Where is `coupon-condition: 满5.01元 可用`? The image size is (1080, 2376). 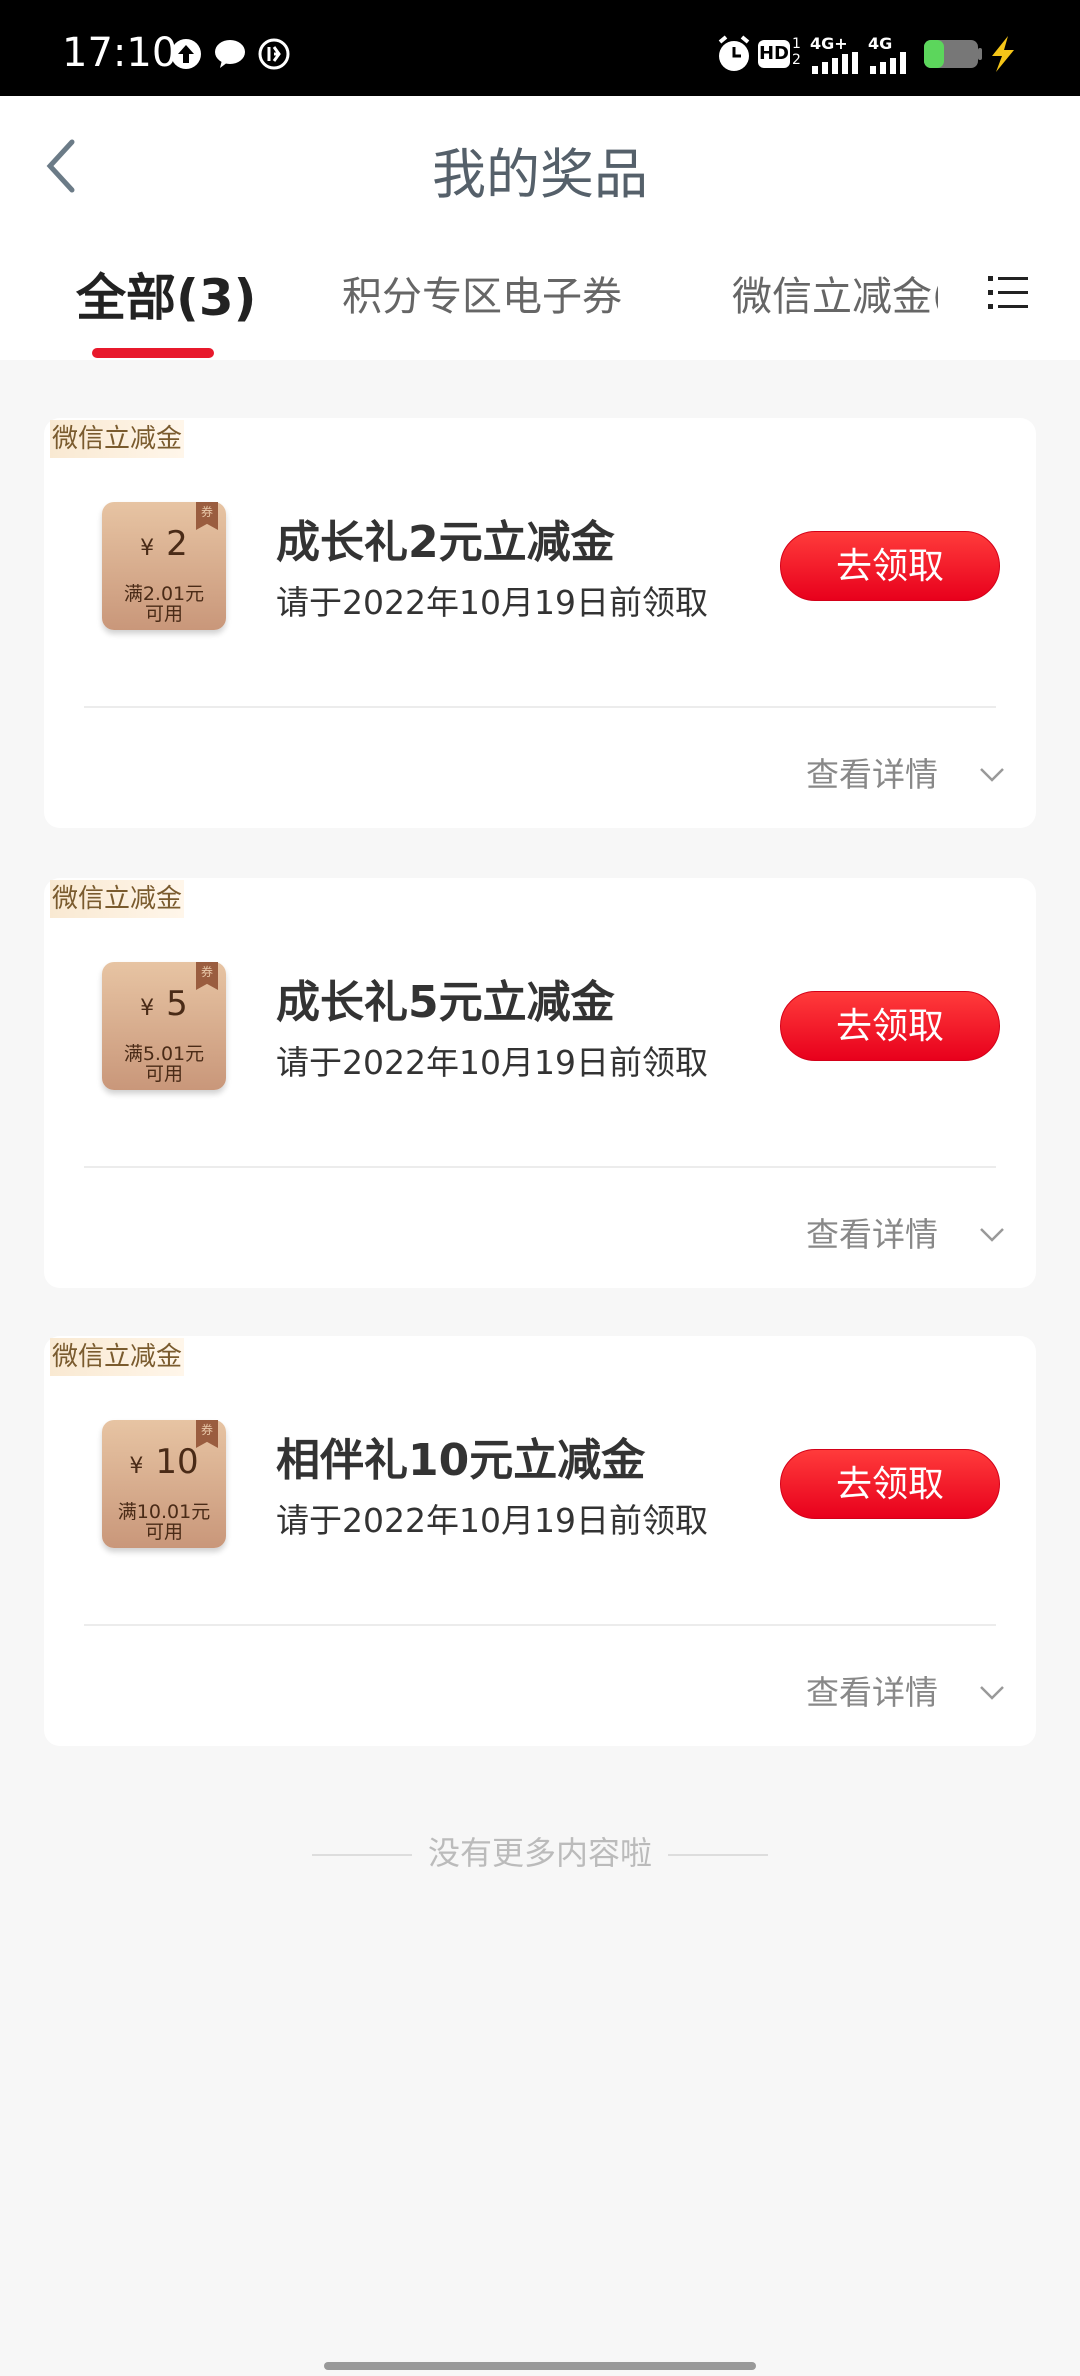
coupon-condition: 满5.01元 可用 is located at coordinates (164, 1064).